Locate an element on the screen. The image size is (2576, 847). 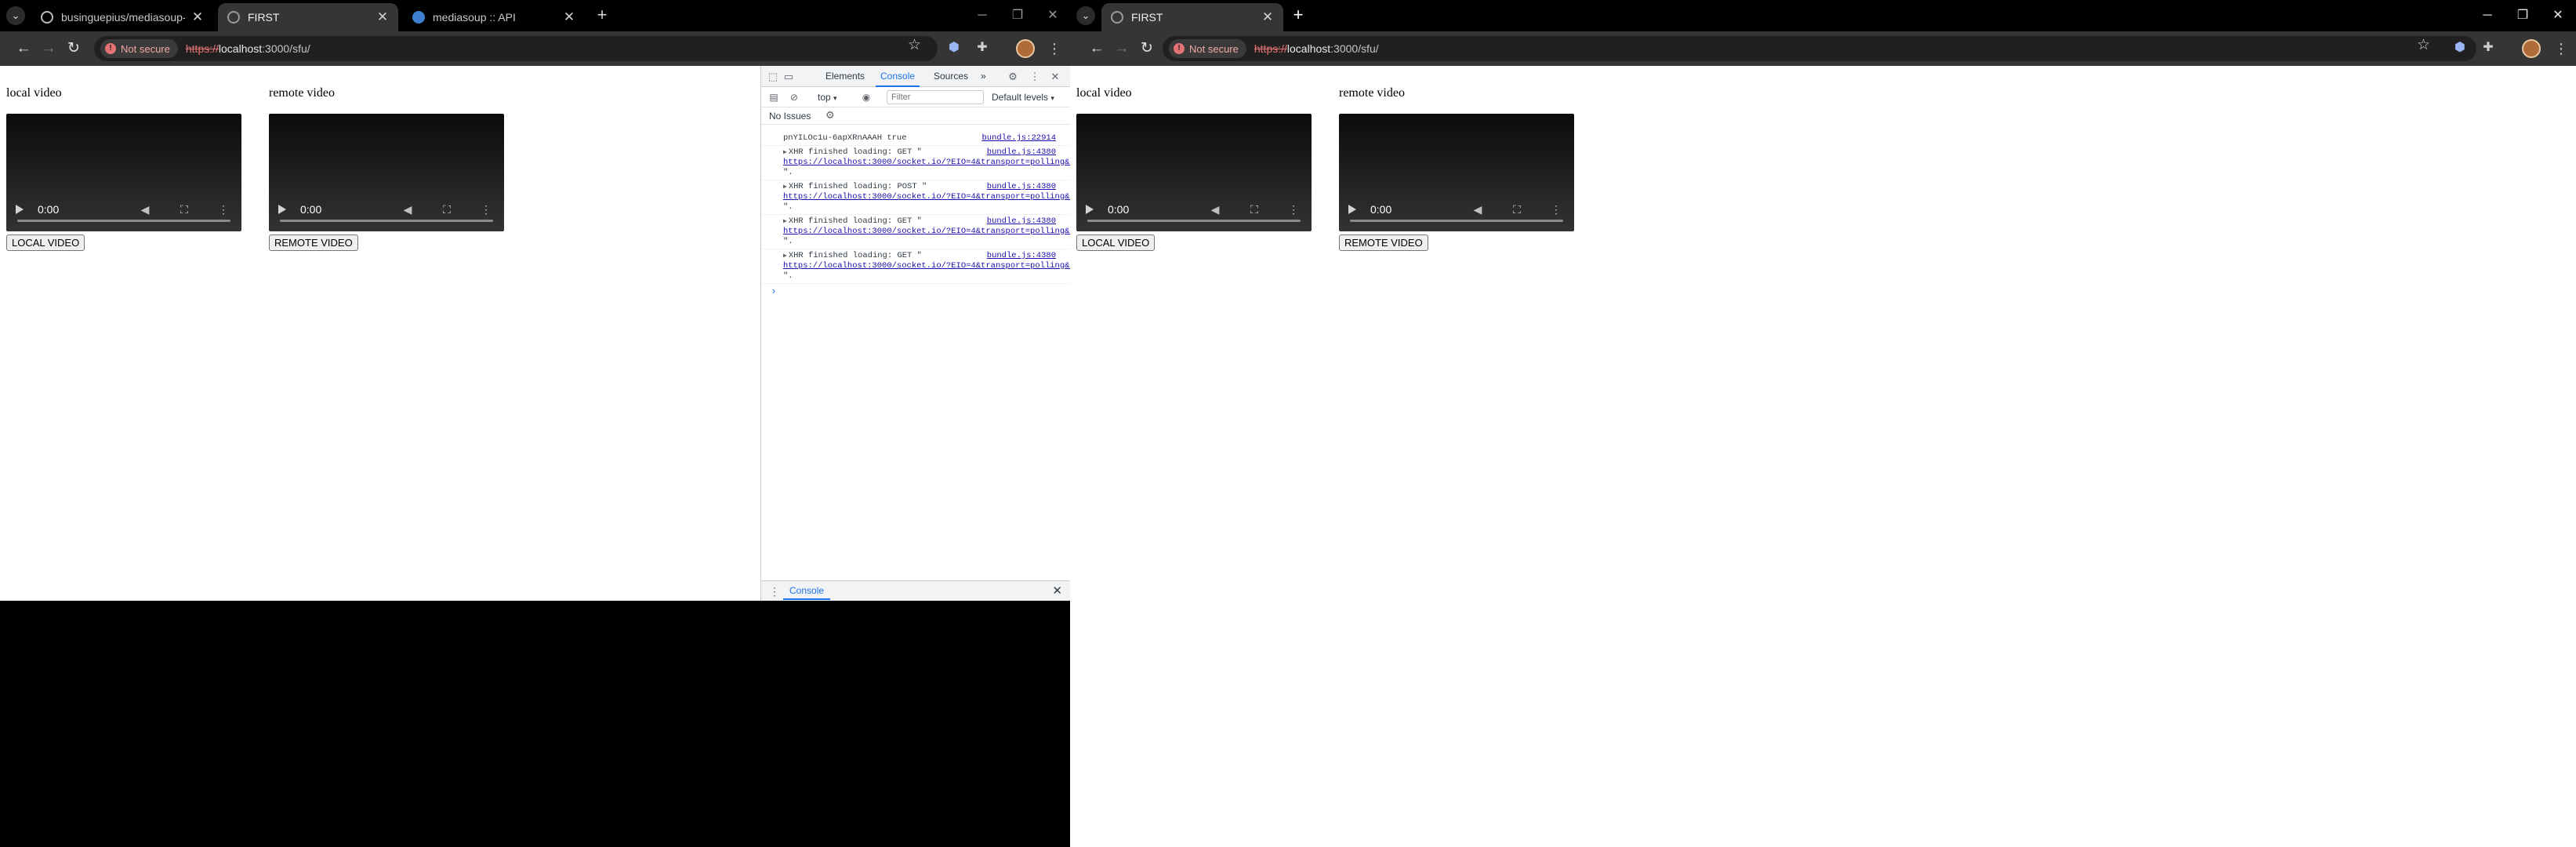
clear-console-icon: ⊘ is located at coordinates (794, 97).